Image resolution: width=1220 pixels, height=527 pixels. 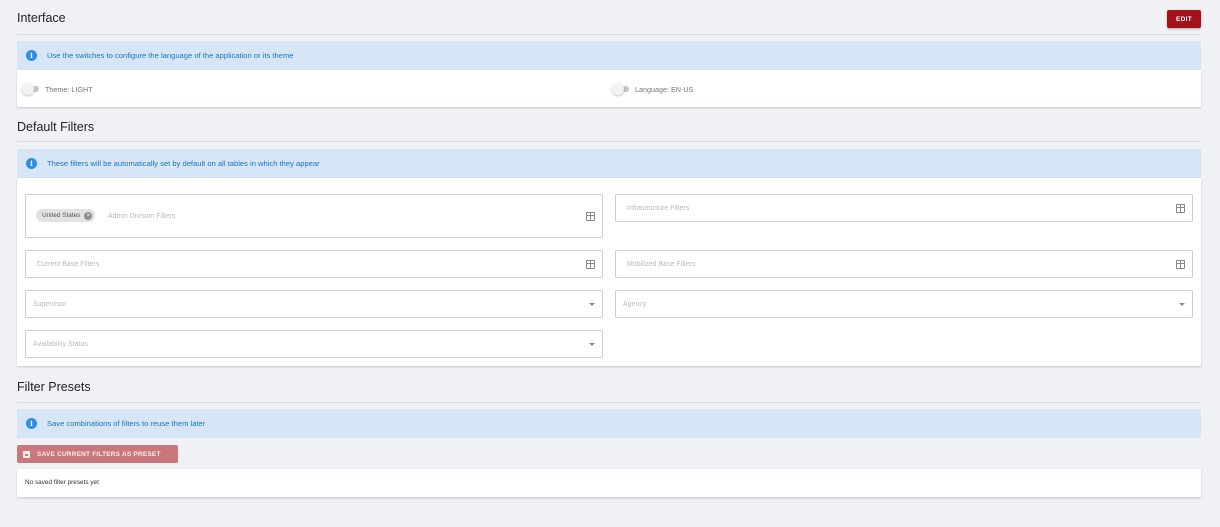 I want to click on availability-status-select: Availability Status, so click(x=314, y=344).